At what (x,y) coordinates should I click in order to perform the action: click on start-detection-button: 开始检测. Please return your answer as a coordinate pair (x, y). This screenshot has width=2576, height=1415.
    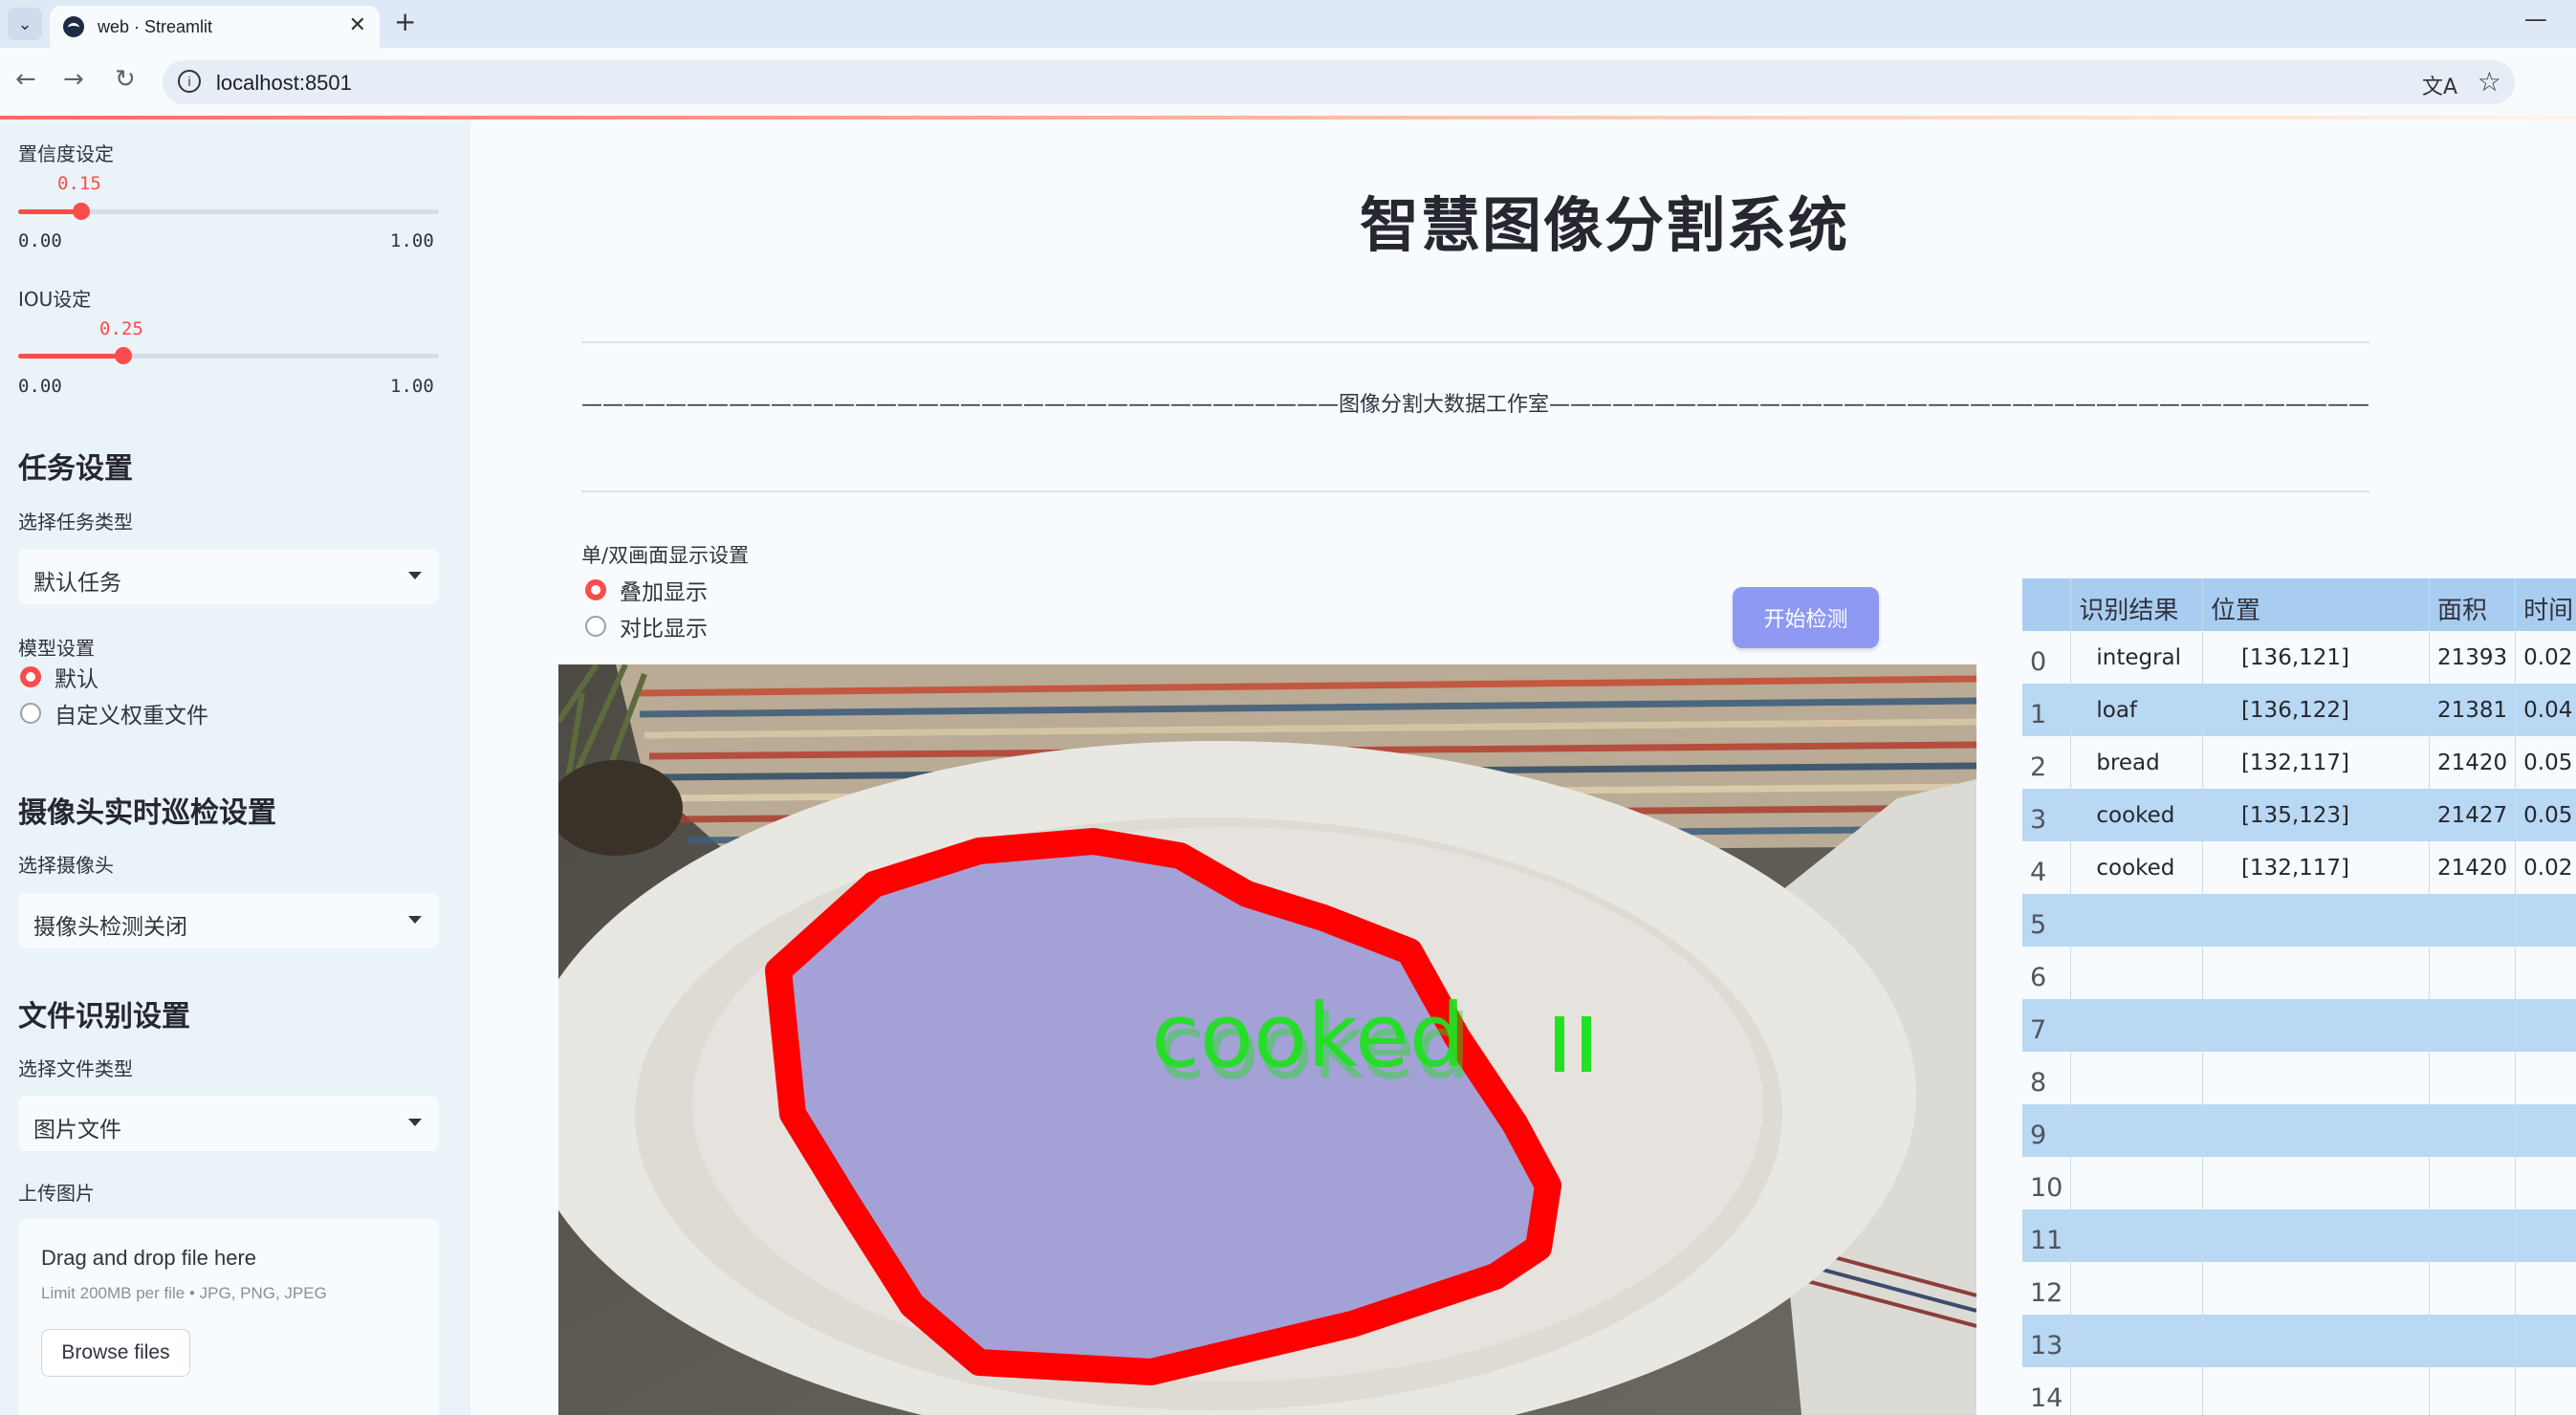
    Looking at the image, I should click on (1806, 617).